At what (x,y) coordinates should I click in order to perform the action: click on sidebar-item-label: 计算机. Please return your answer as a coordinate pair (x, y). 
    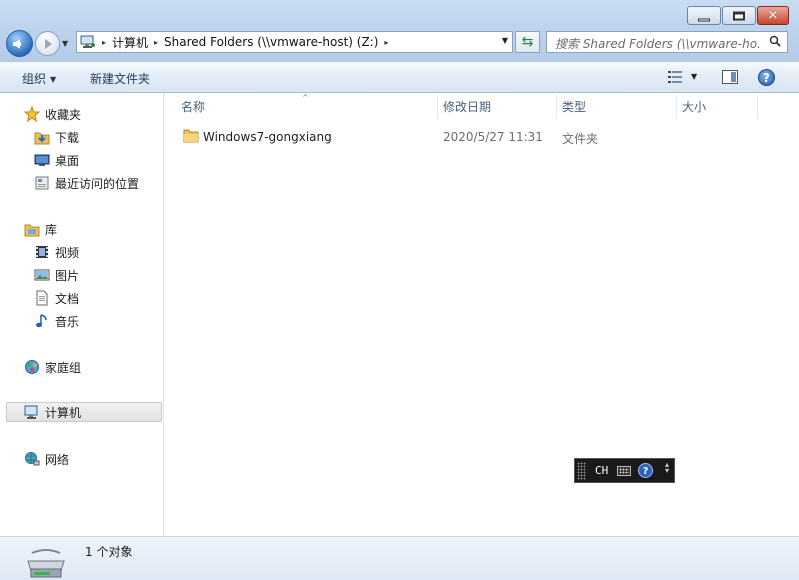
    Looking at the image, I should click on (63, 412).